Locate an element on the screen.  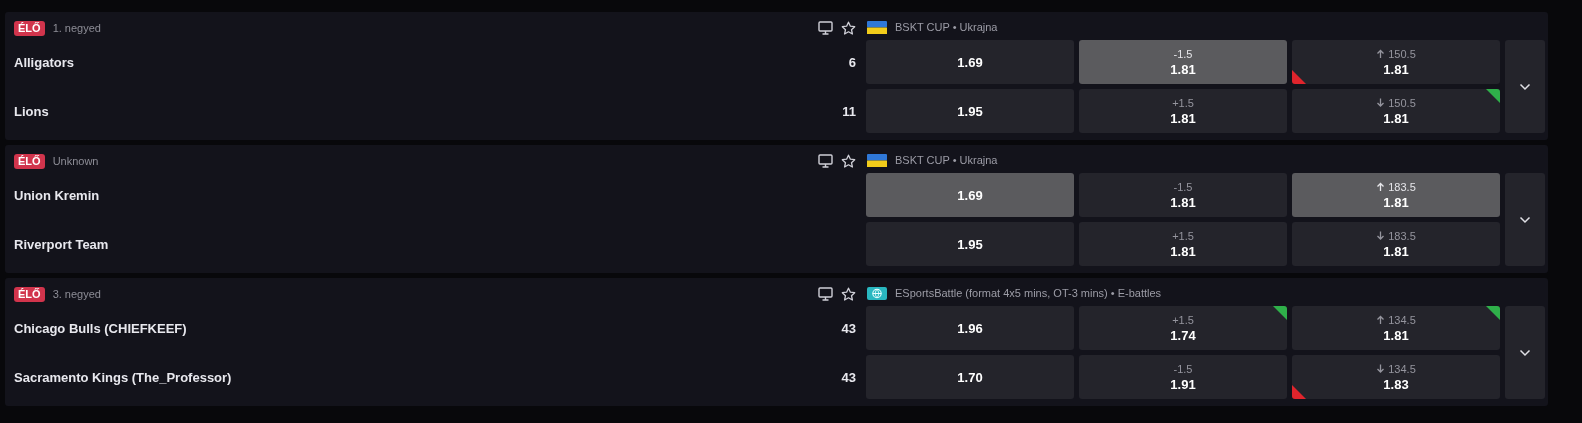
match-period: 1. negyed is located at coordinates (76, 28).